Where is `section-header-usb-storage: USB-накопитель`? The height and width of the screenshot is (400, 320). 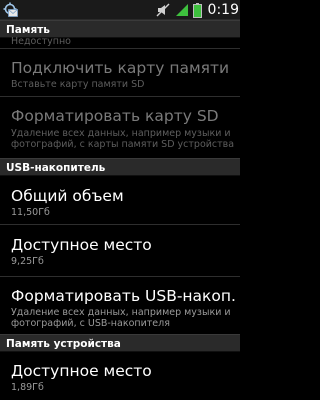 section-header-usb-storage: USB-накопитель is located at coordinates (120, 167).